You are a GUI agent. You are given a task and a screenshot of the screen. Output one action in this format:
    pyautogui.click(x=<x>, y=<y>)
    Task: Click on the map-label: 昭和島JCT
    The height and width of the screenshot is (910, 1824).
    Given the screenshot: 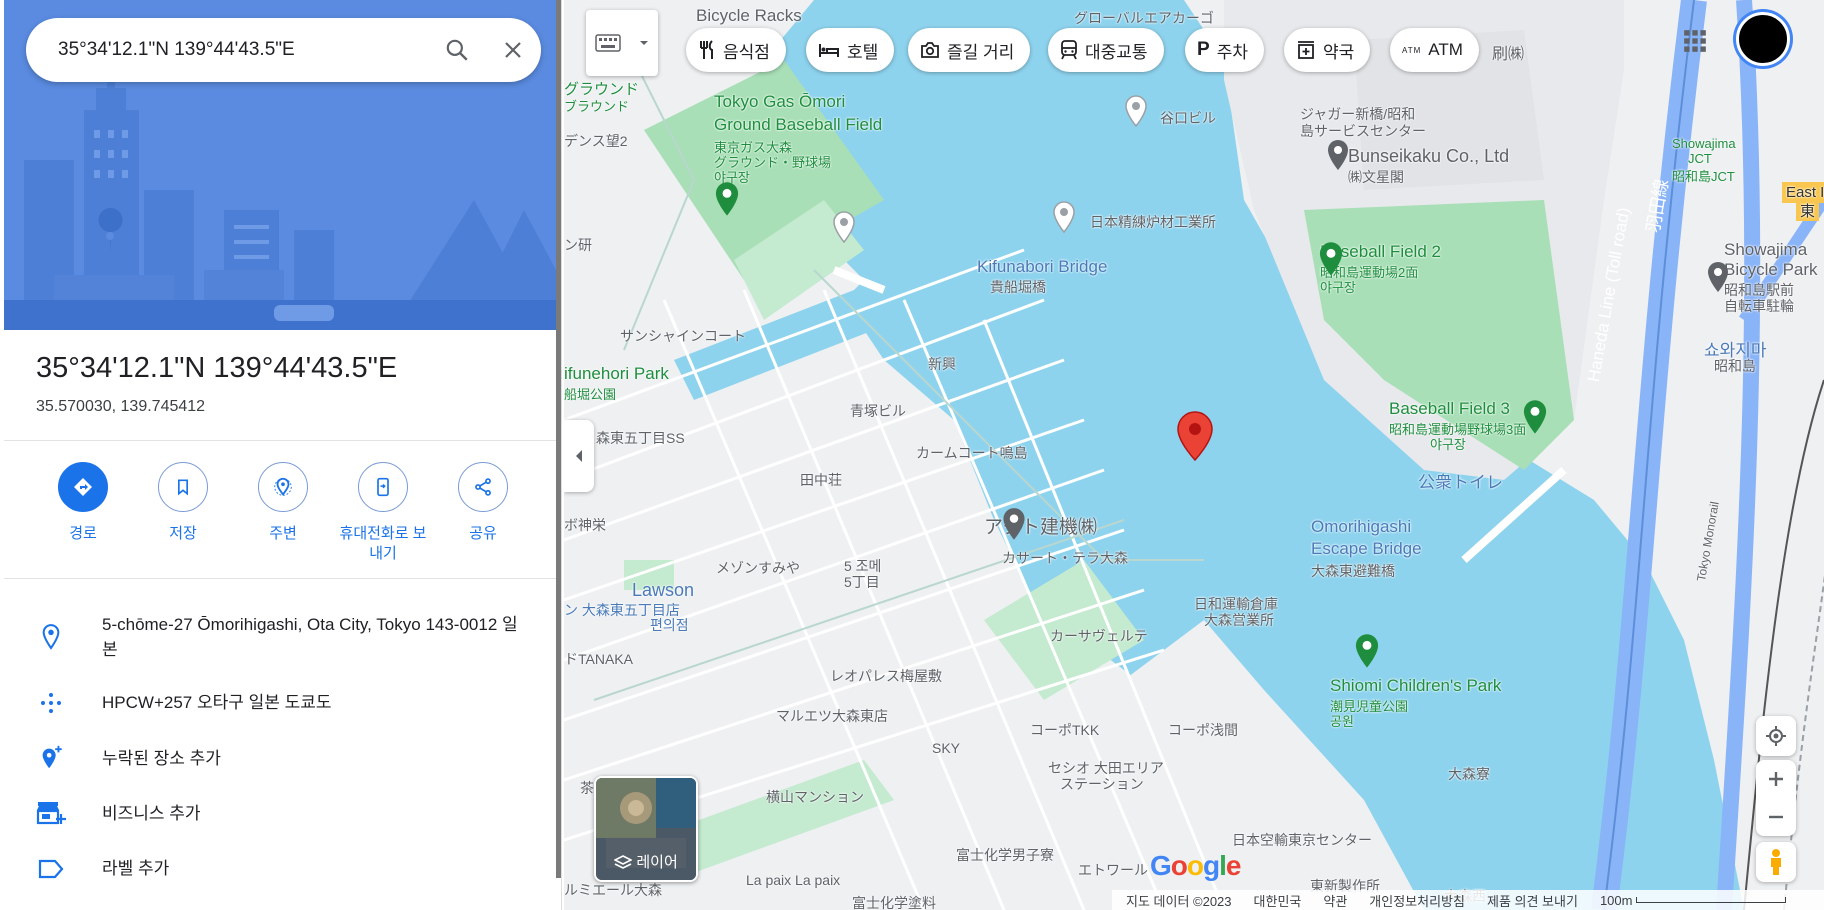 What is the action you would take?
    pyautogui.click(x=1703, y=175)
    